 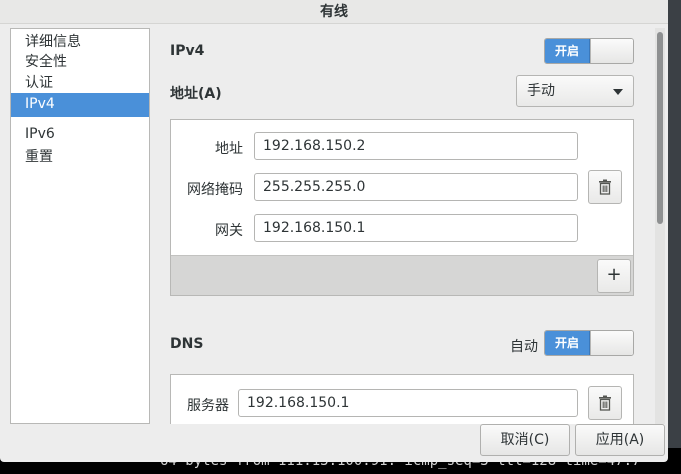 What do you see at coordinates (611, 343) in the screenshot?
I see `dns-toggle-knob` at bounding box center [611, 343].